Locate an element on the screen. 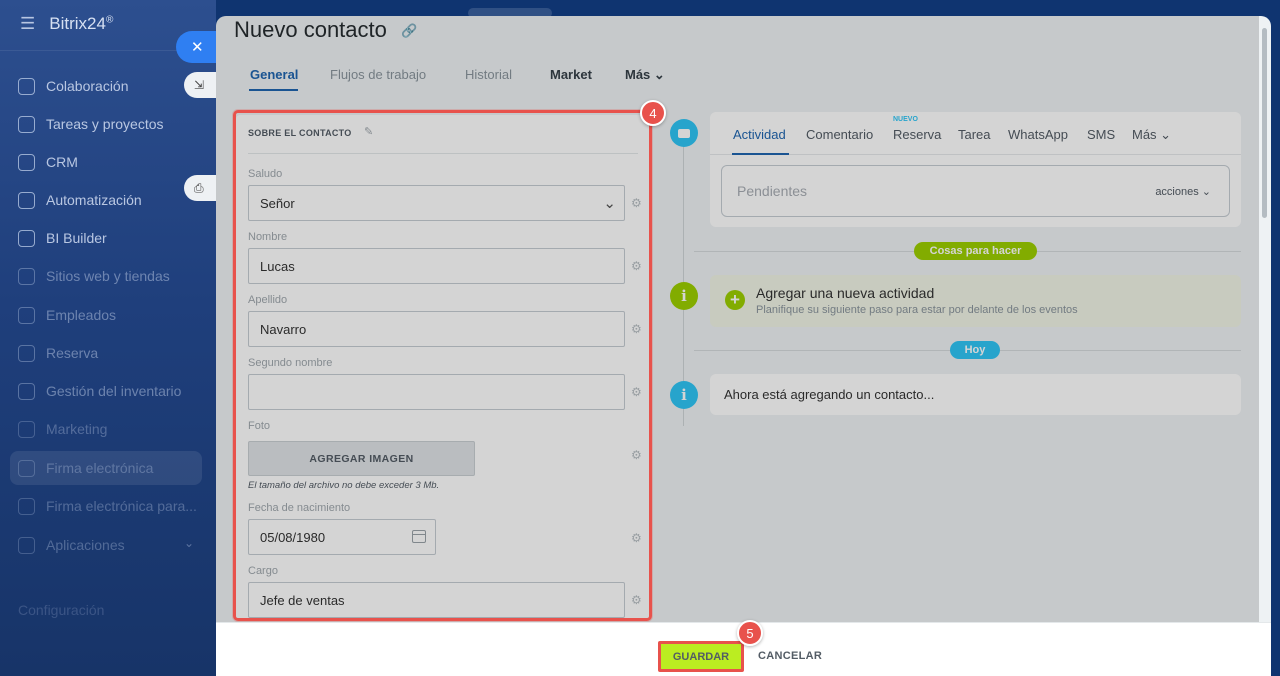 This screenshot has width=1280, height=676. close-icon: ✕ is located at coordinates (198, 47).